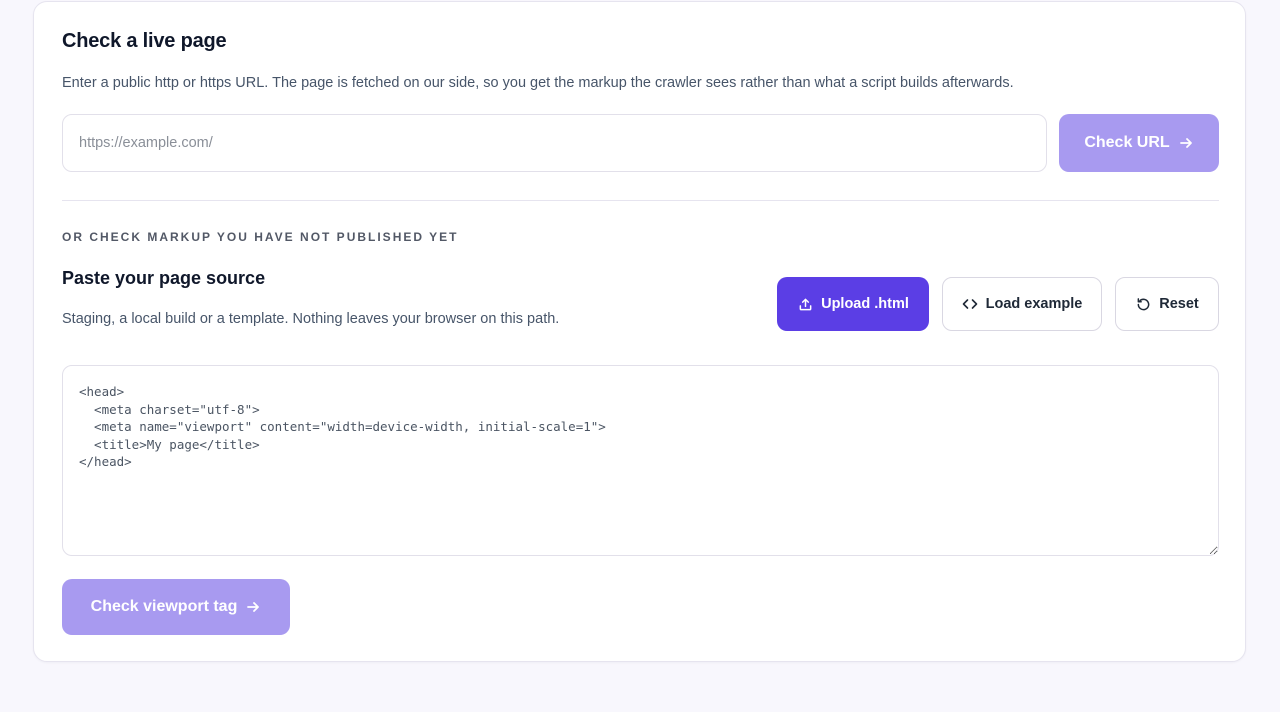 The height and width of the screenshot is (712, 1280). Describe the element at coordinates (805, 304) in the screenshot. I see `upload-icon` at that location.